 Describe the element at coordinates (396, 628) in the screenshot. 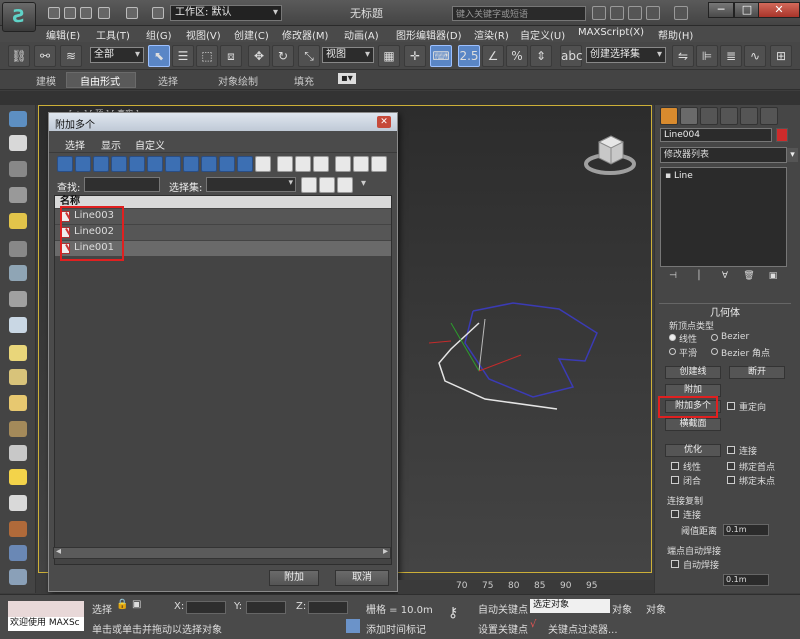

I see `add-time-tag-label: 添加时间标记` at that location.